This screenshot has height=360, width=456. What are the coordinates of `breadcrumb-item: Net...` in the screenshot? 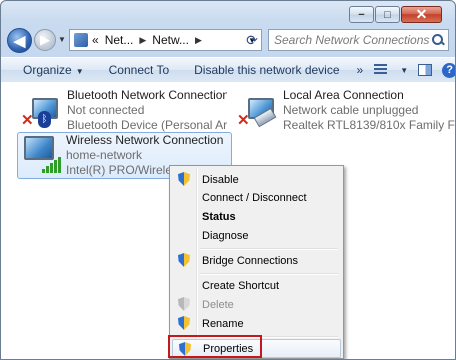 It's located at (119, 40).